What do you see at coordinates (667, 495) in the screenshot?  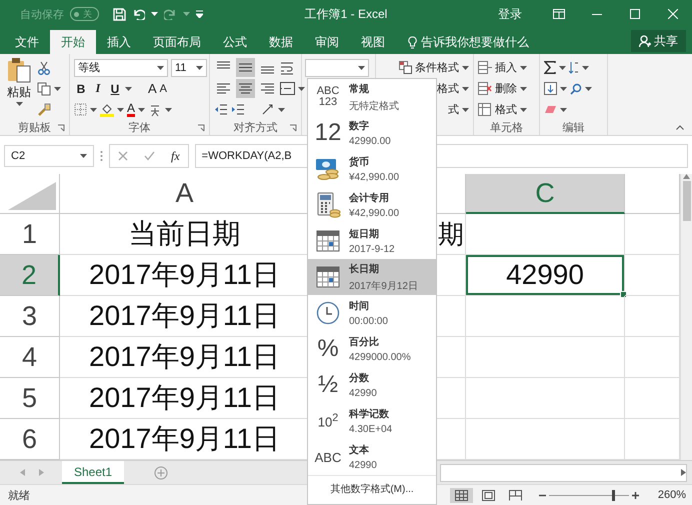 I see `zoom-level: 260%` at bounding box center [667, 495].